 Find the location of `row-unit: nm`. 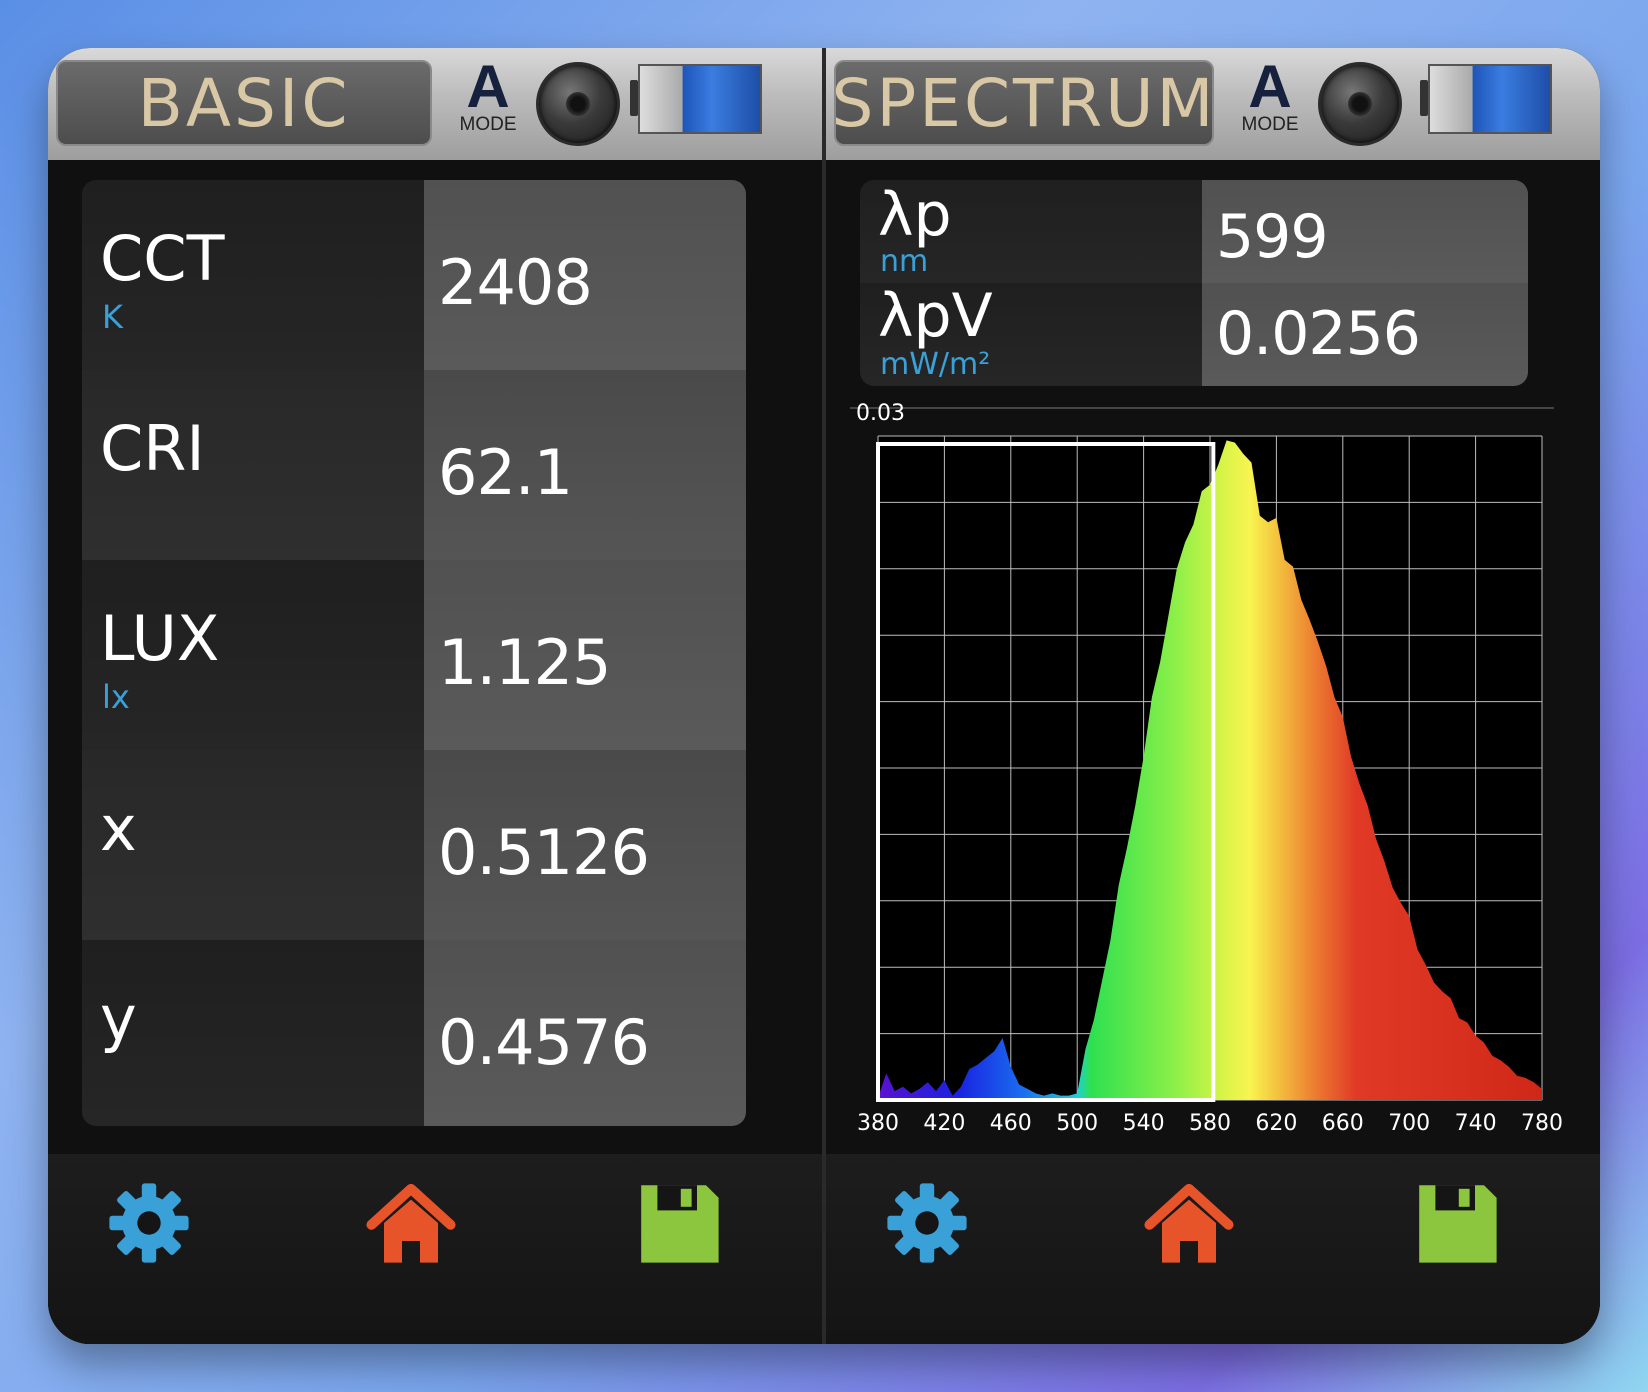

row-unit: nm is located at coordinates (904, 261).